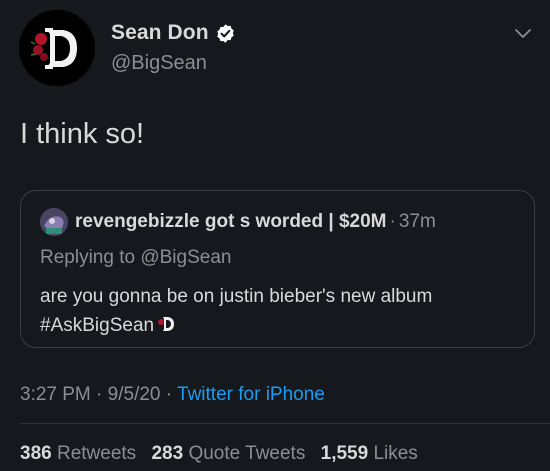  I want to click on retweets-stat: 386 Retweets, so click(78, 453).